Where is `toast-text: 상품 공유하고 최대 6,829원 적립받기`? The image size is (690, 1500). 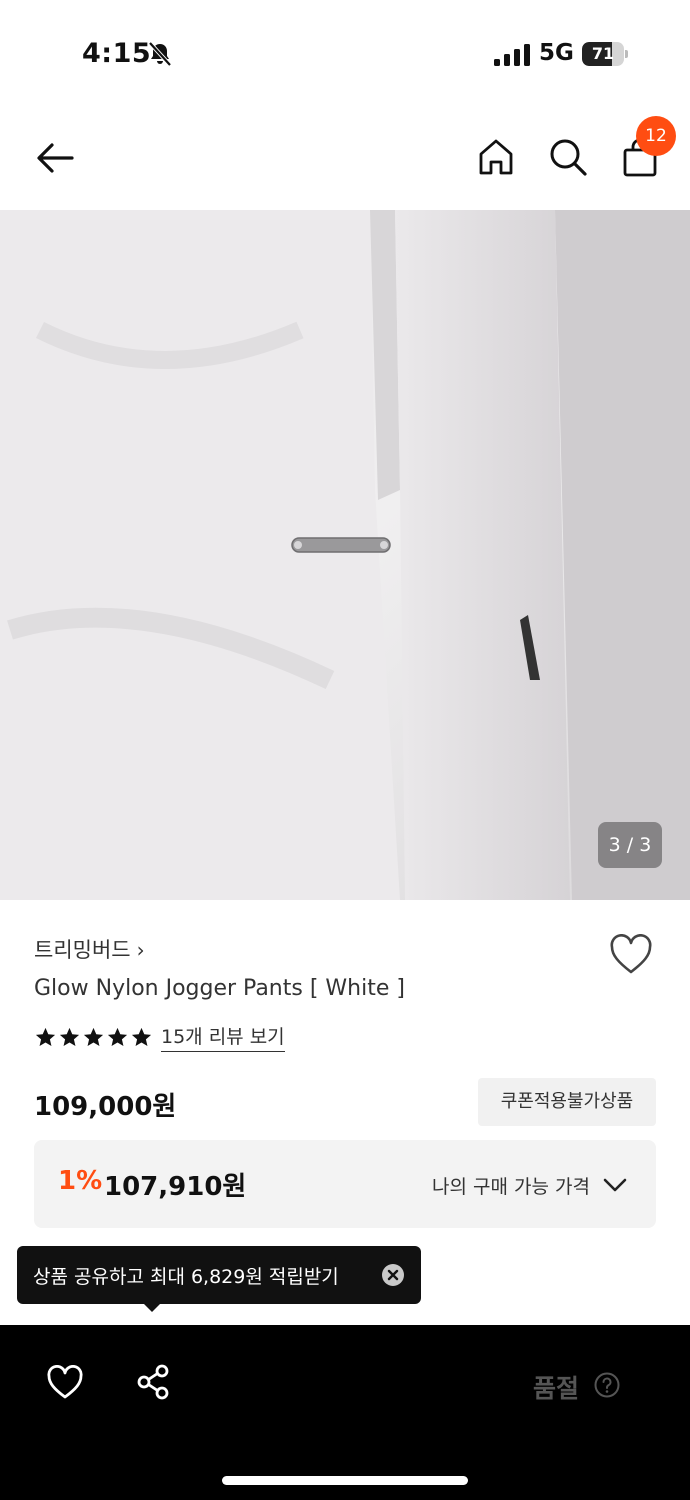
toast-text: 상품 공유하고 최대 6,829원 적립받기 is located at coordinates (186, 1277).